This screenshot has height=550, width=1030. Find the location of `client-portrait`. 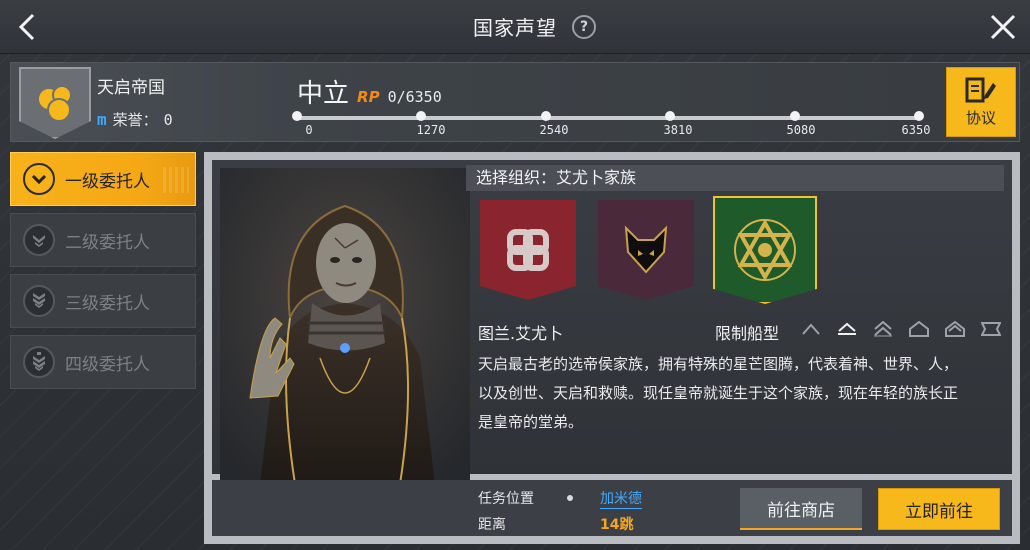

client-portrait is located at coordinates (345, 326).